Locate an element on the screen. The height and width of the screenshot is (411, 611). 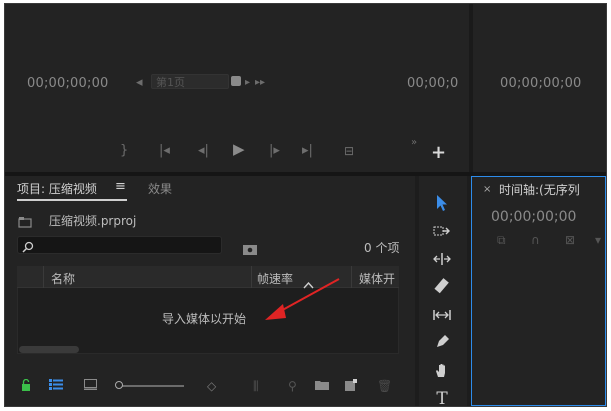
close-icon: × is located at coordinates (487, 189).